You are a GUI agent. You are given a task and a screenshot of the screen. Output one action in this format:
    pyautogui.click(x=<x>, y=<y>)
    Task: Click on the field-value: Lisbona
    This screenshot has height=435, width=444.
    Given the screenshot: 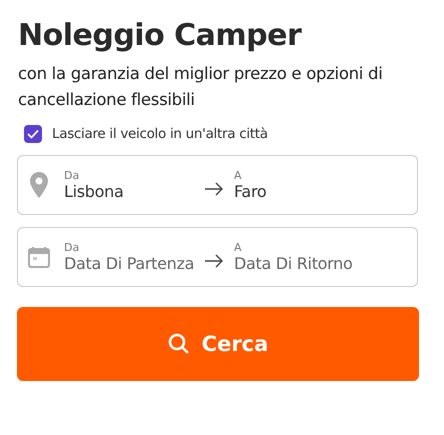 What is the action you would take?
    pyautogui.click(x=134, y=191)
    